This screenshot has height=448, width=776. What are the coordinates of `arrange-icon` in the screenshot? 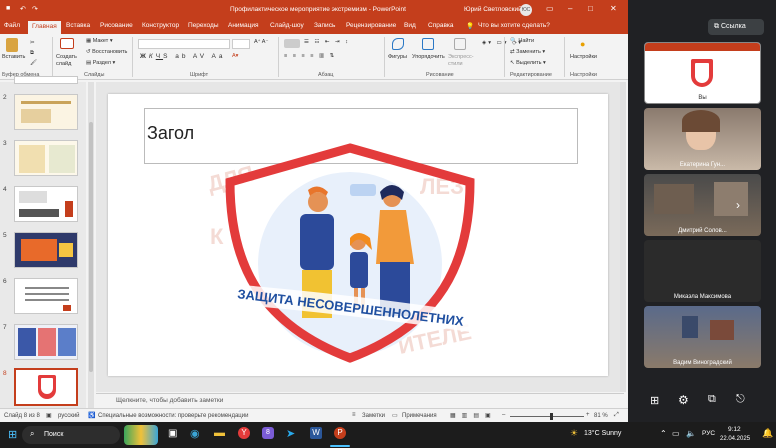 It's located at (428, 45).